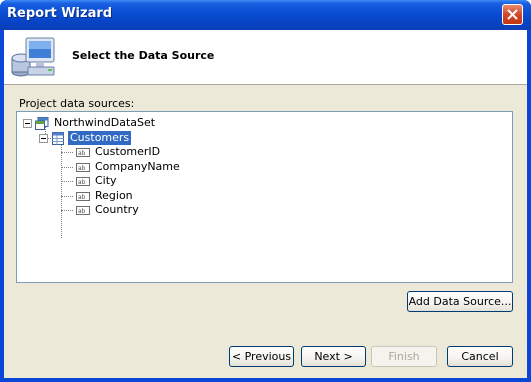 The image size is (531, 382). Describe the element at coordinates (480, 356) in the screenshot. I see `cancel-button: Cancel` at that location.